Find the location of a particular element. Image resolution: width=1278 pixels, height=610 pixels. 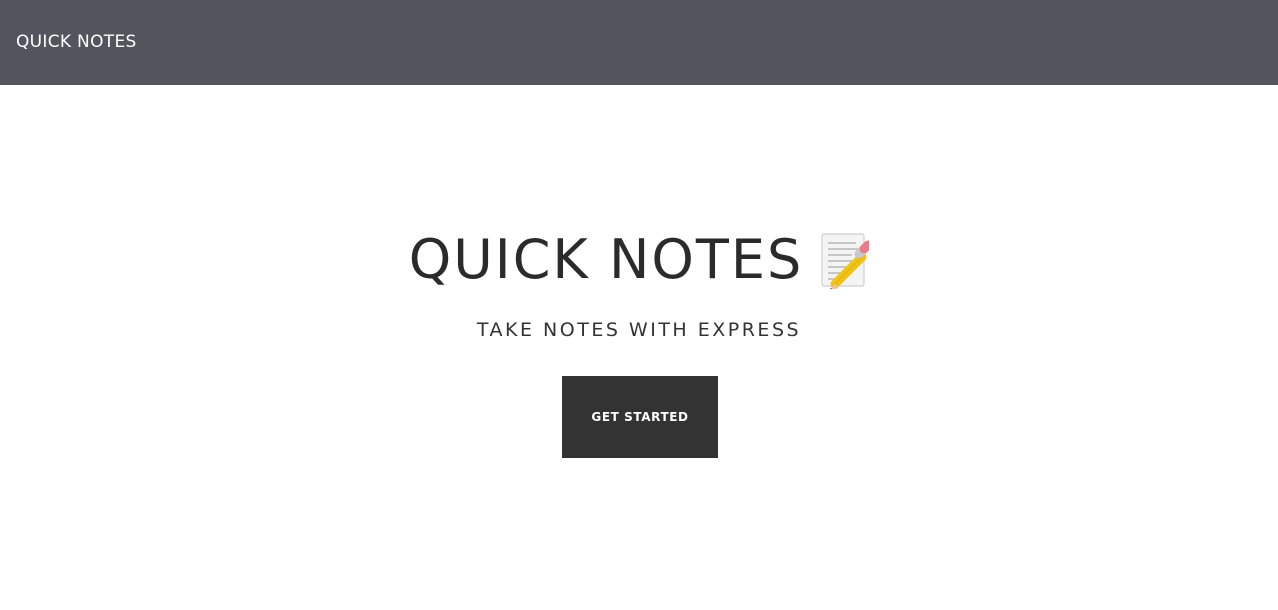

page-title: QUICK NOTES is located at coordinates (606, 259).